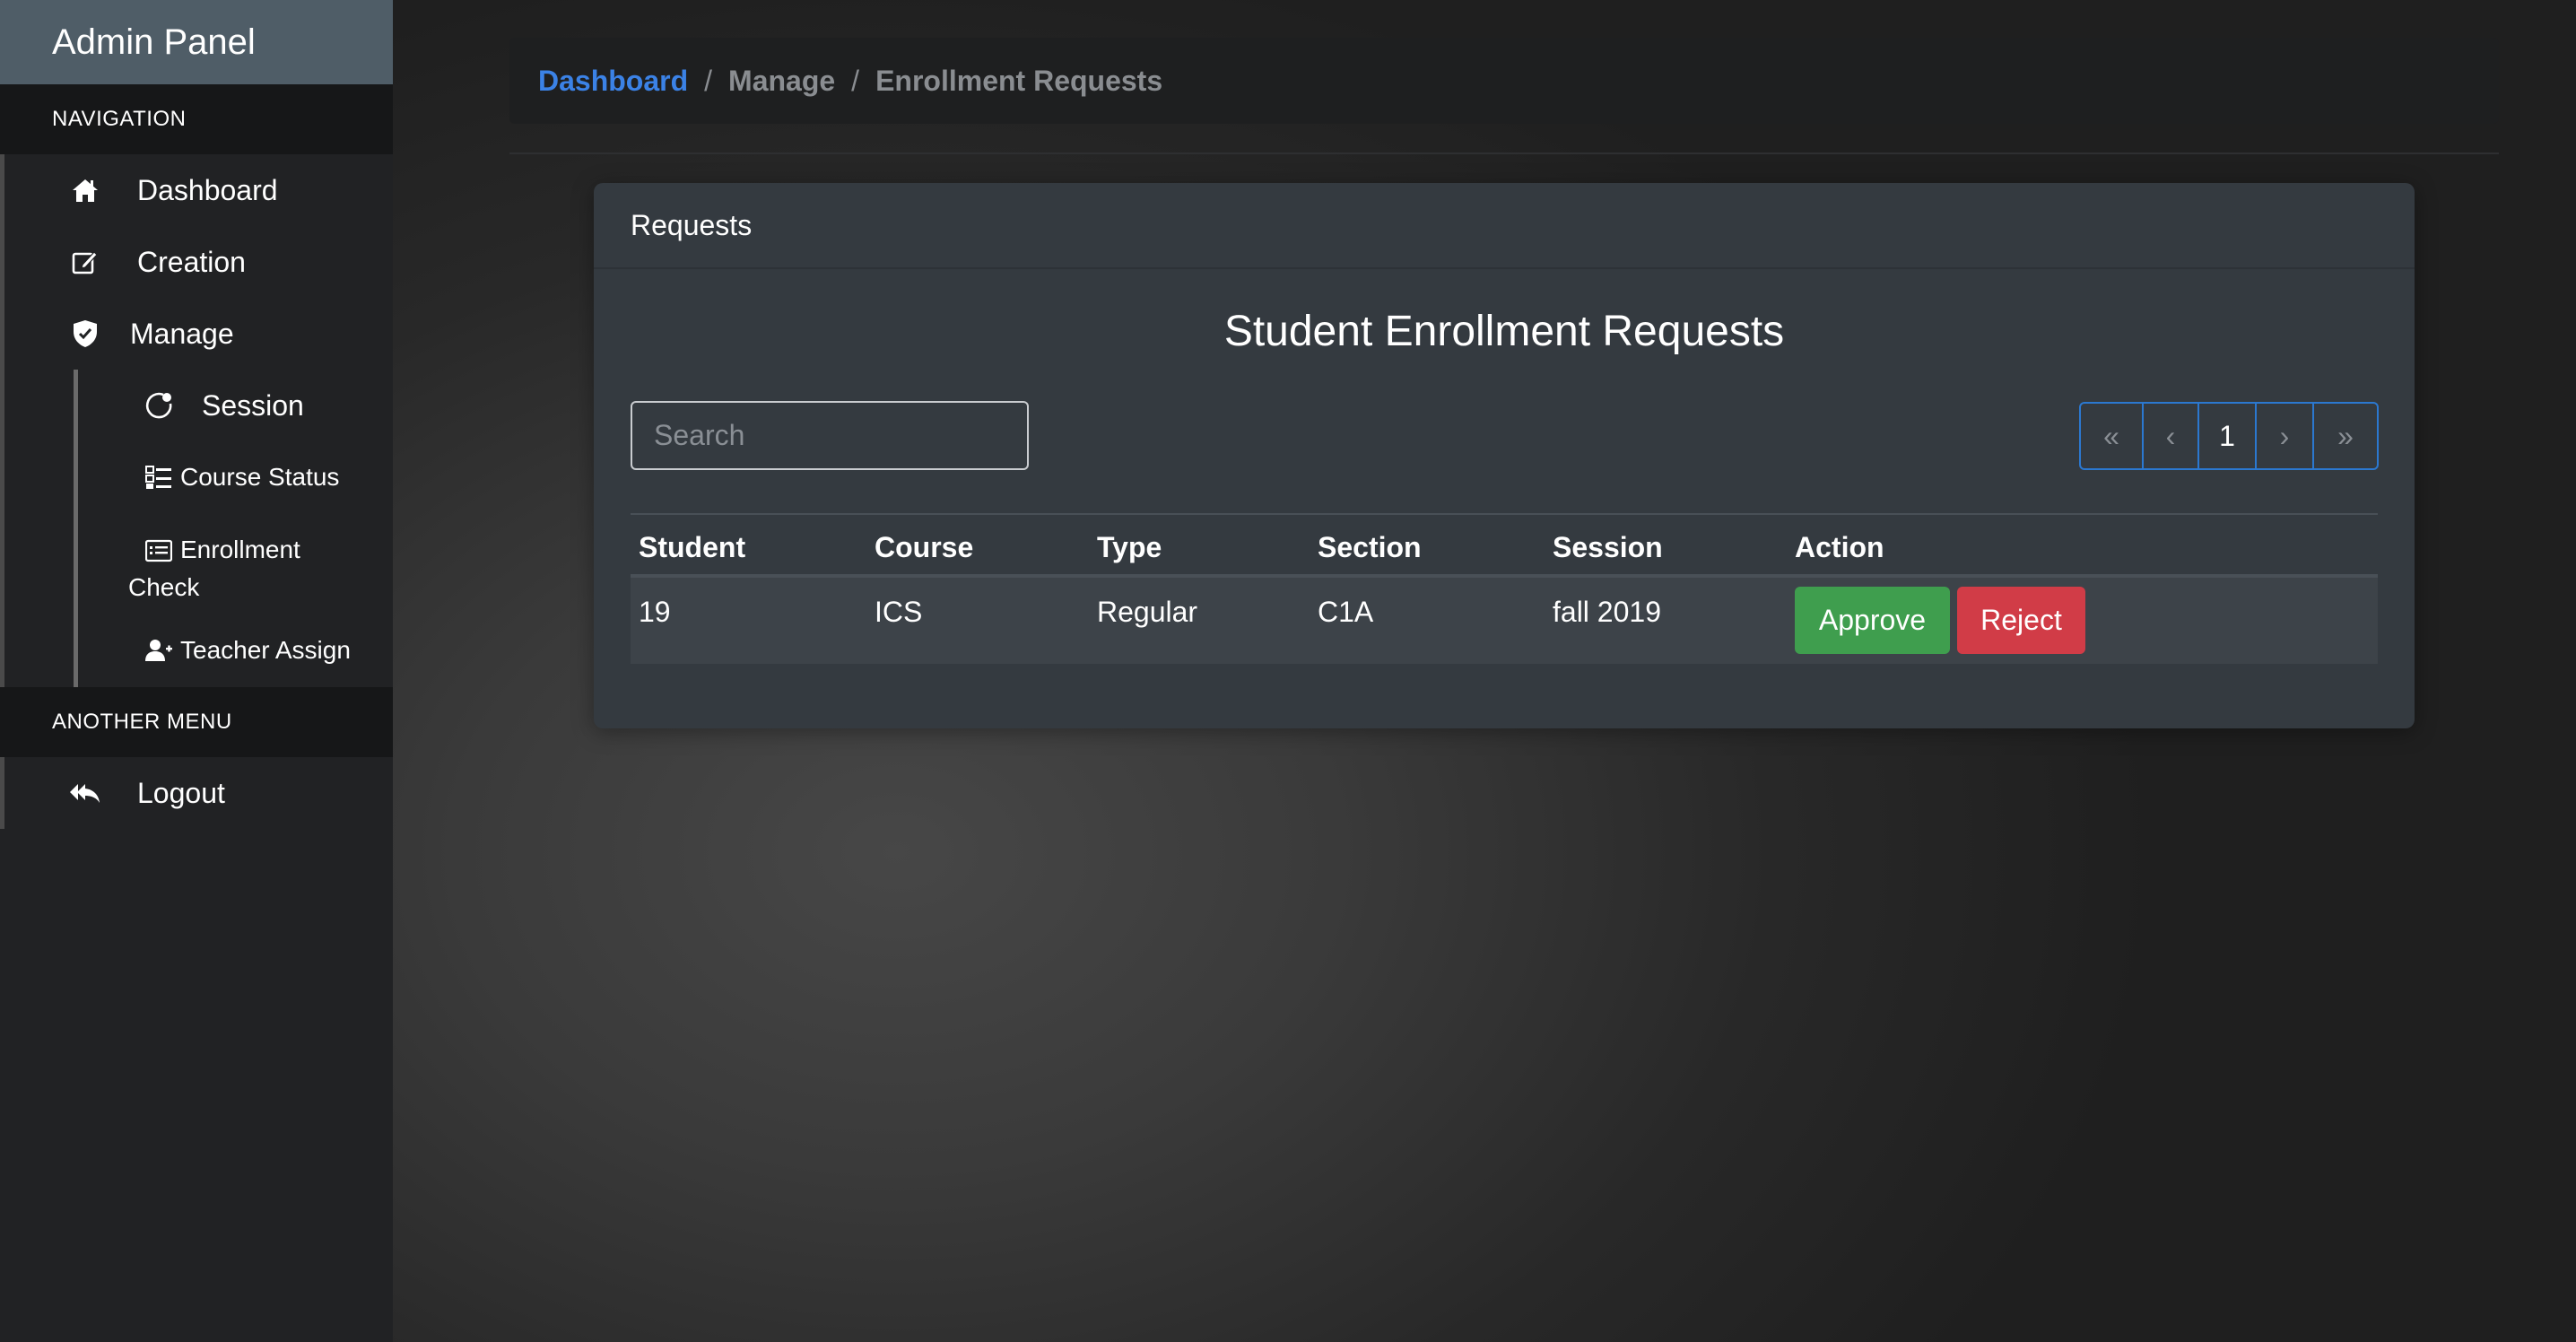 This screenshot has width=2576, height=1342. What do you see at coordinates (158, 477) in the screenshot?
I see `list-check-icon` at bounding box center [158, 477].